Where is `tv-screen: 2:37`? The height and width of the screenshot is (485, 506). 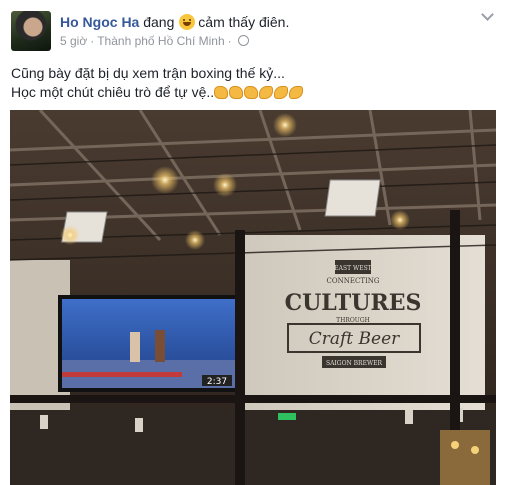 tv-screen: 2:37 is located at coordinates (149, 343).